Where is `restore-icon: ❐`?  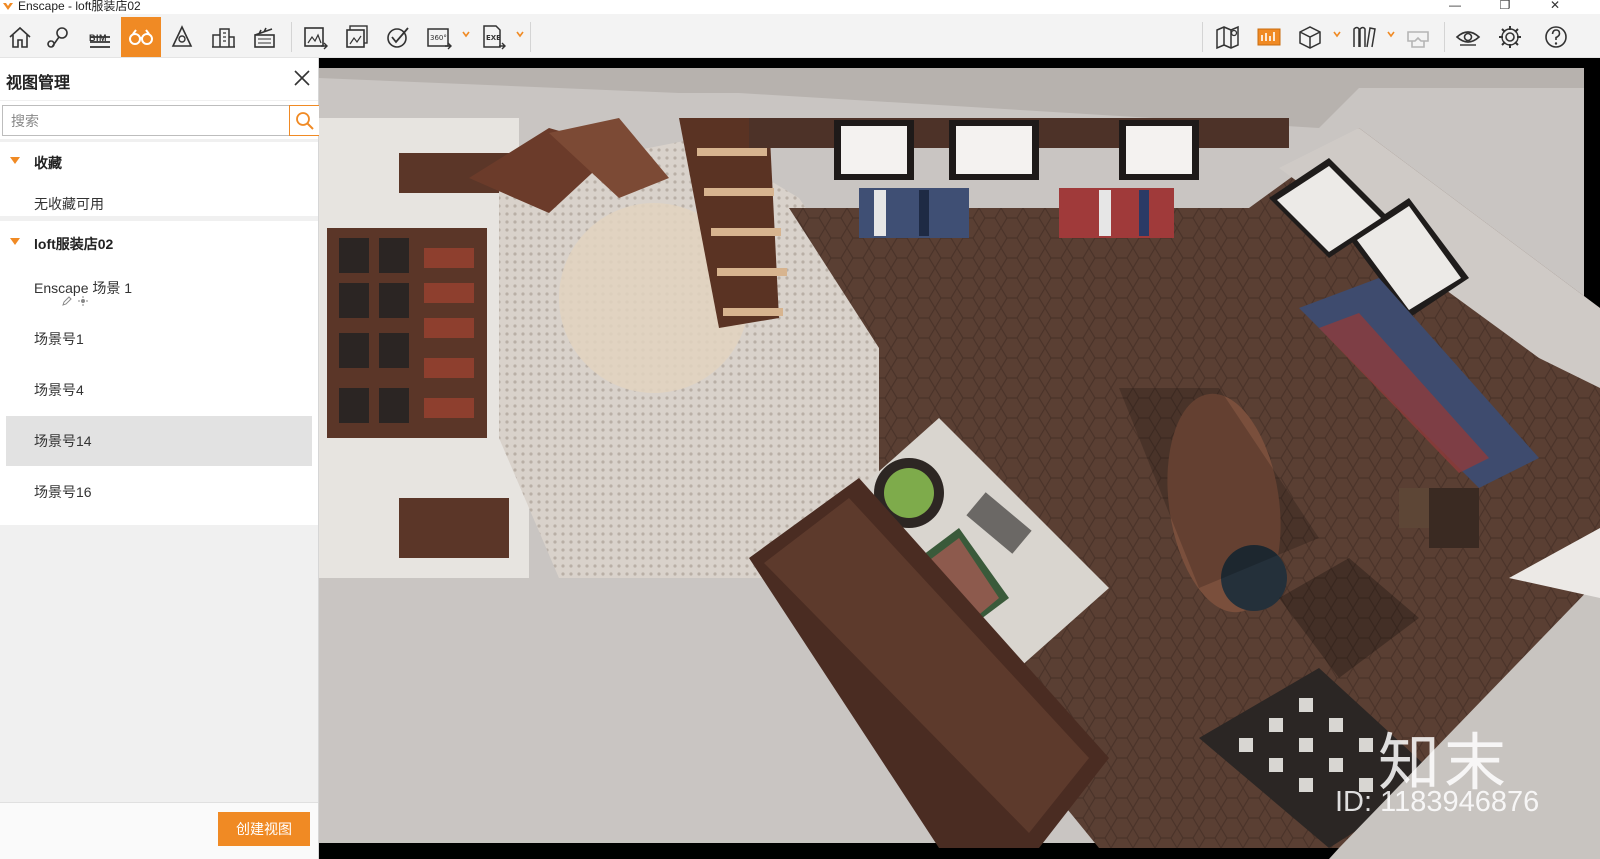
restore-icon: ❐ is located at coordinates (1505, 7).